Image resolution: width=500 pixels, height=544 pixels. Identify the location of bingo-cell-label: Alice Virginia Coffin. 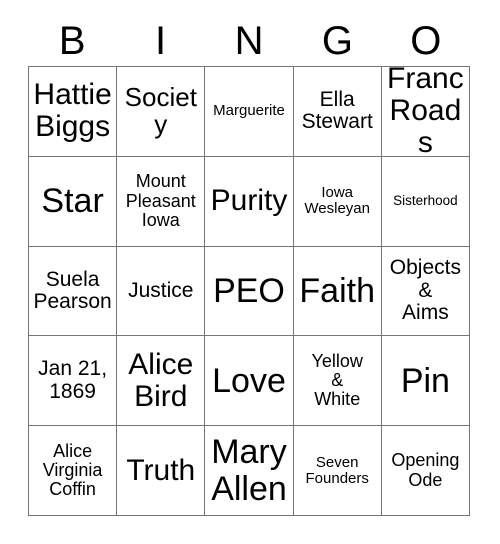
(72, 470).